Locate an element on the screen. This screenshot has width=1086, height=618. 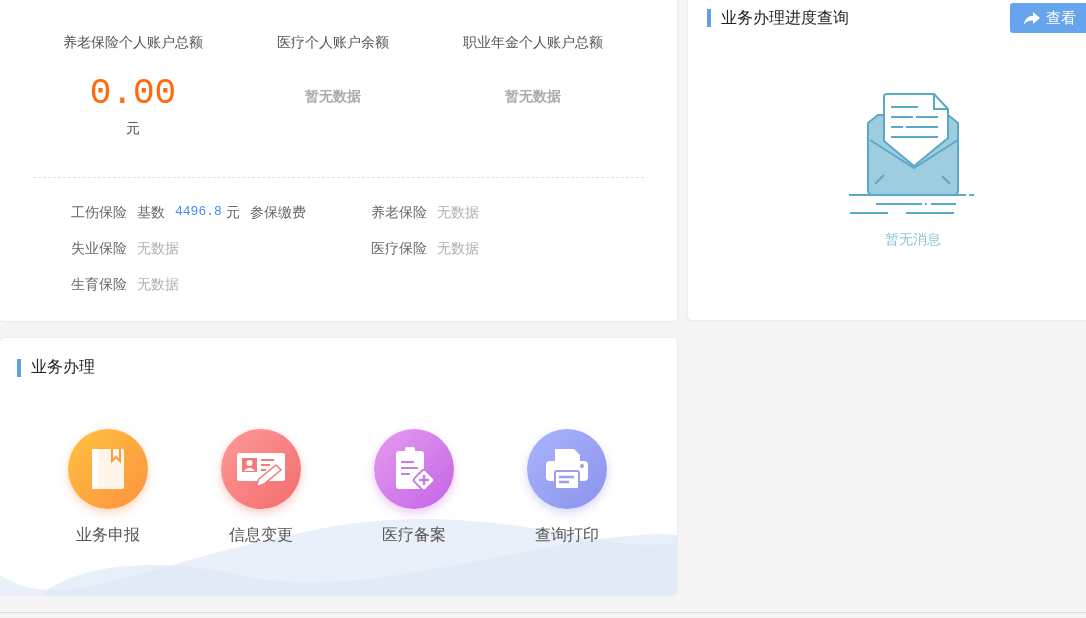
insurance-name: 生育保险 is located at coordinates (99, 284).